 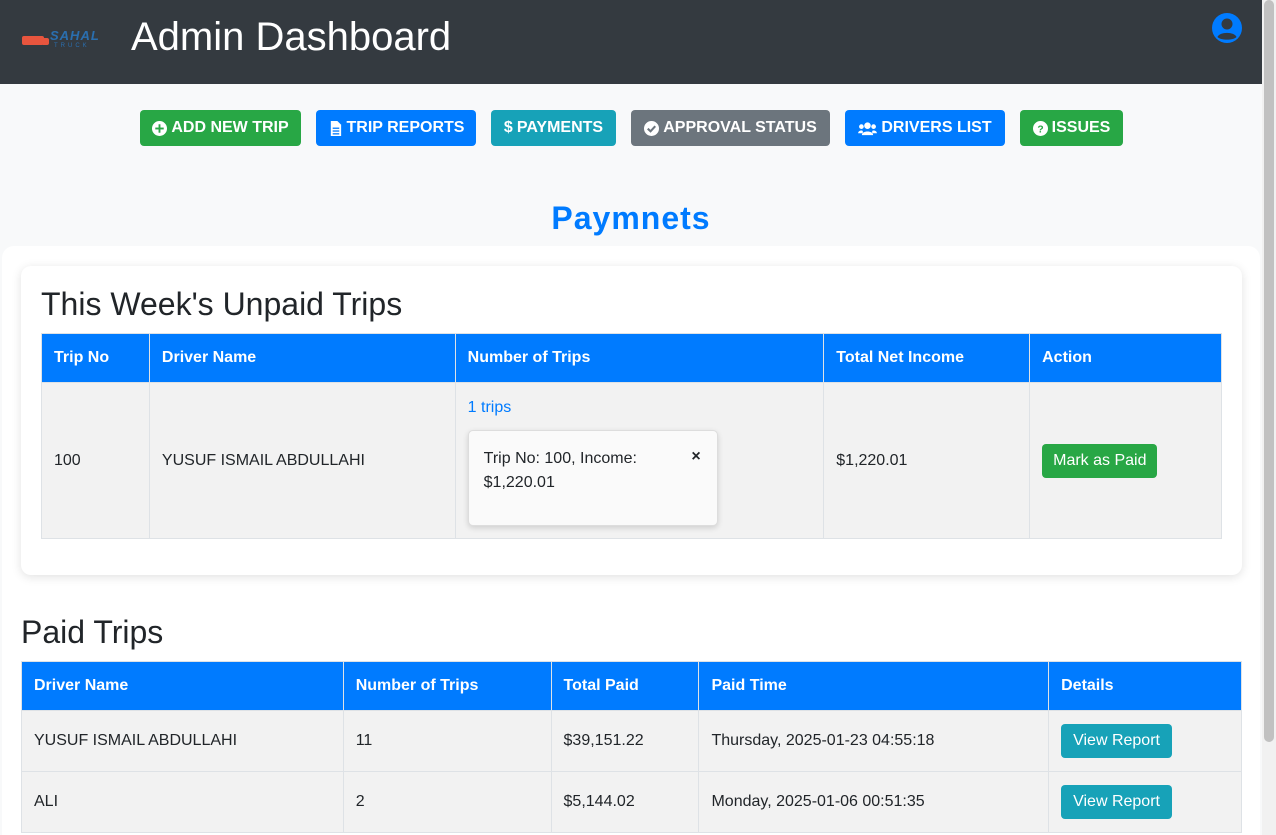 What do you see at coordinates (868, 128) in the screenshot?
I see `users-icon` at bounding box center [868, 128].